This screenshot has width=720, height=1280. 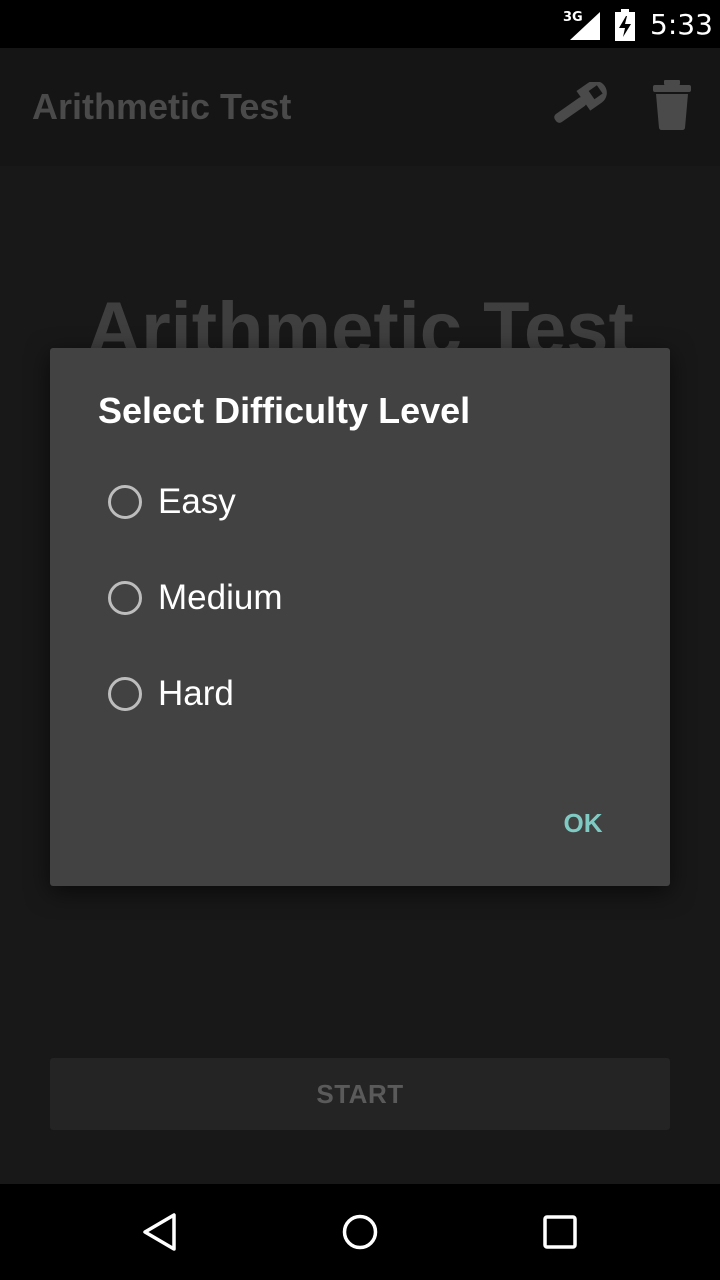 What do you see at coordinates (583, 823) in the screenshot?
I see `ok-button: OK` at bounding box center [583, 823].